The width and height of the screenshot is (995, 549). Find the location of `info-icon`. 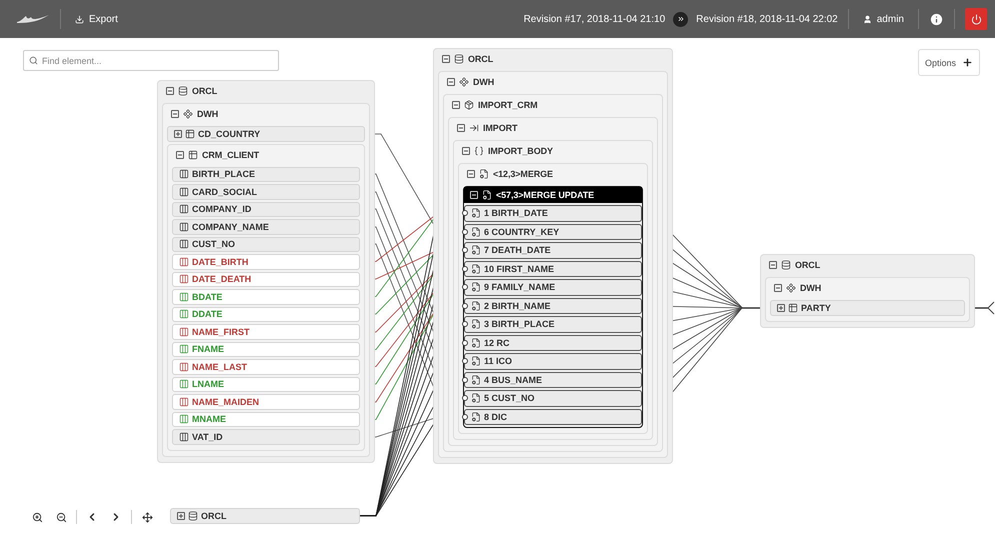

info-icon is located at coordinates (936, 19).